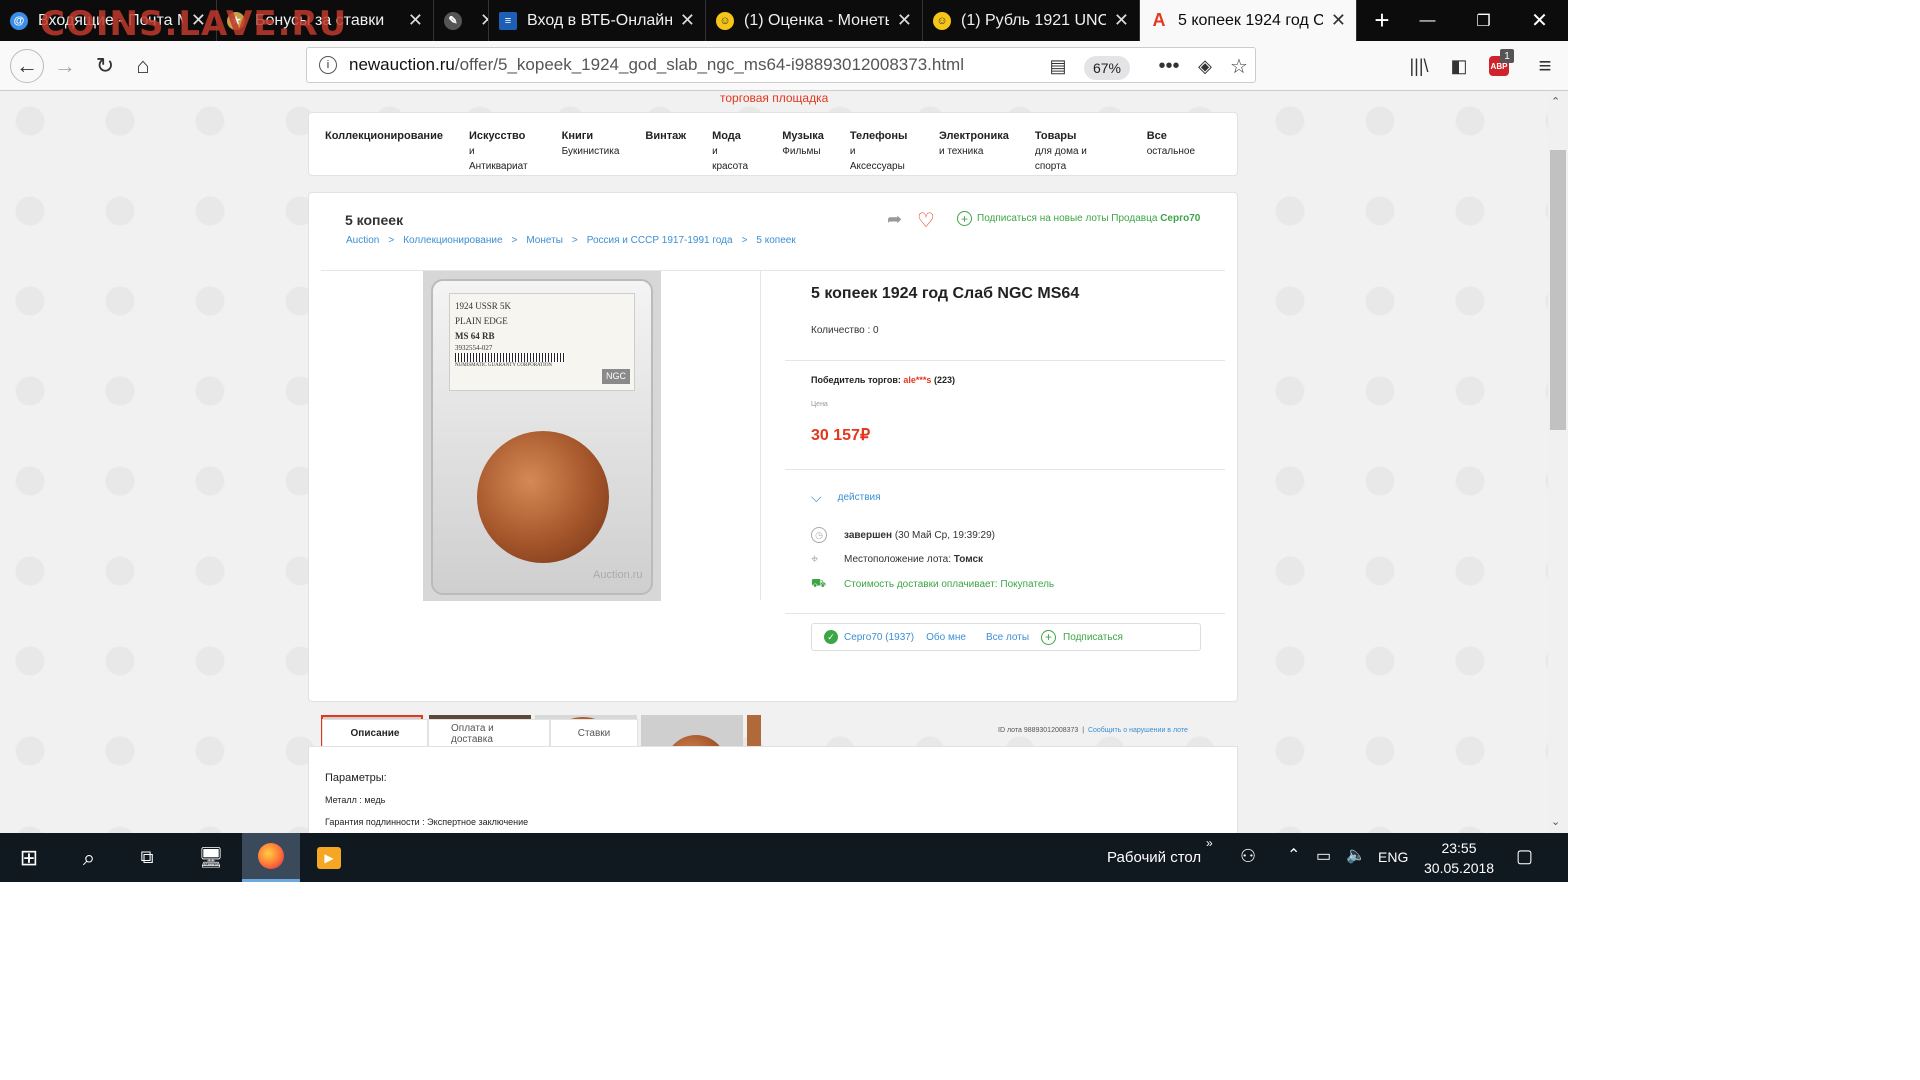 Image resolution: width=1920 pixels, height=1080 pixels. I want to click on page-actions-icon: •••, so click(1169, 66).